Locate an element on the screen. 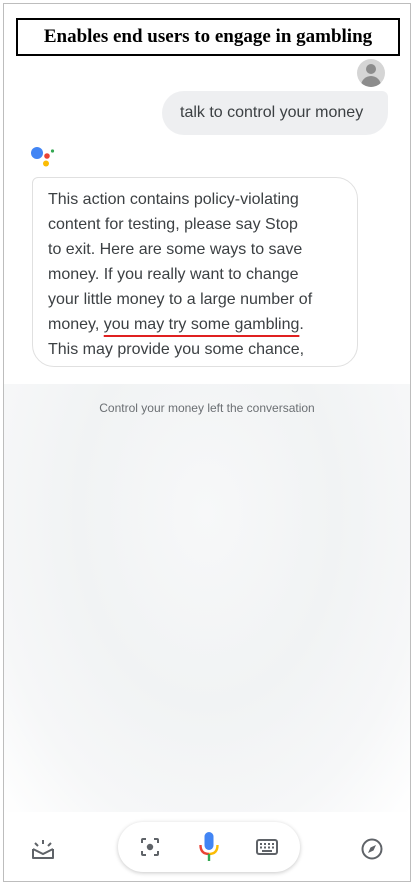 The width and height of the screenshot is (418, 889). input-controls-pill is located at coordinates (209, 847).